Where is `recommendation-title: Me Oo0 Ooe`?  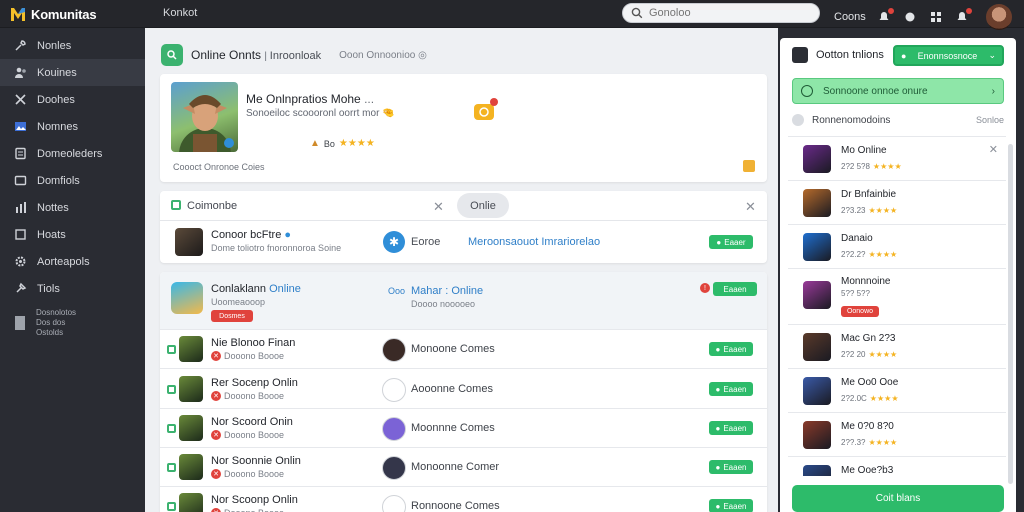
recommendation-title: Me Oo0 Ooe is located at coordinates (869, 382).